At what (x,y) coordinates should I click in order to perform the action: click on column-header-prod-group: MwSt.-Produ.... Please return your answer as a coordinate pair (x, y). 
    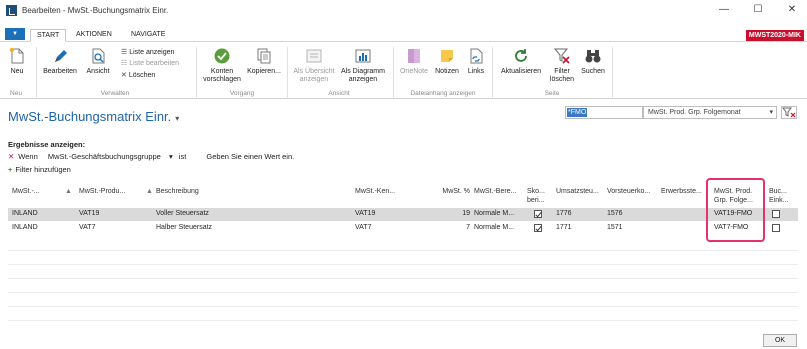
    Looking at the image, I should click on (102, 191).